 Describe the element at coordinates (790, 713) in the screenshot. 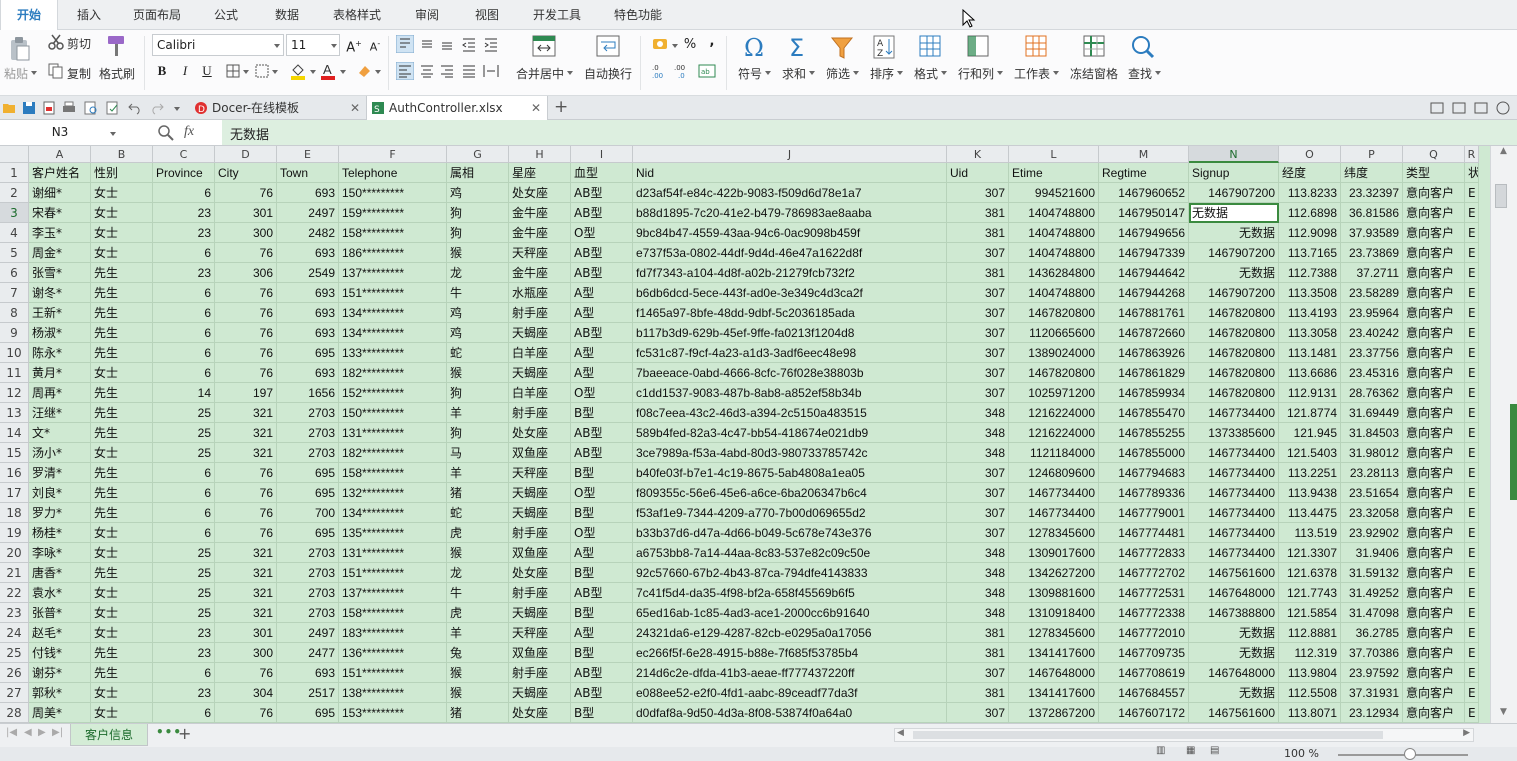

I see `table-cell: d0dfaf8a-9d50-4d3a-8f08-53874f0a64a0` at that location.